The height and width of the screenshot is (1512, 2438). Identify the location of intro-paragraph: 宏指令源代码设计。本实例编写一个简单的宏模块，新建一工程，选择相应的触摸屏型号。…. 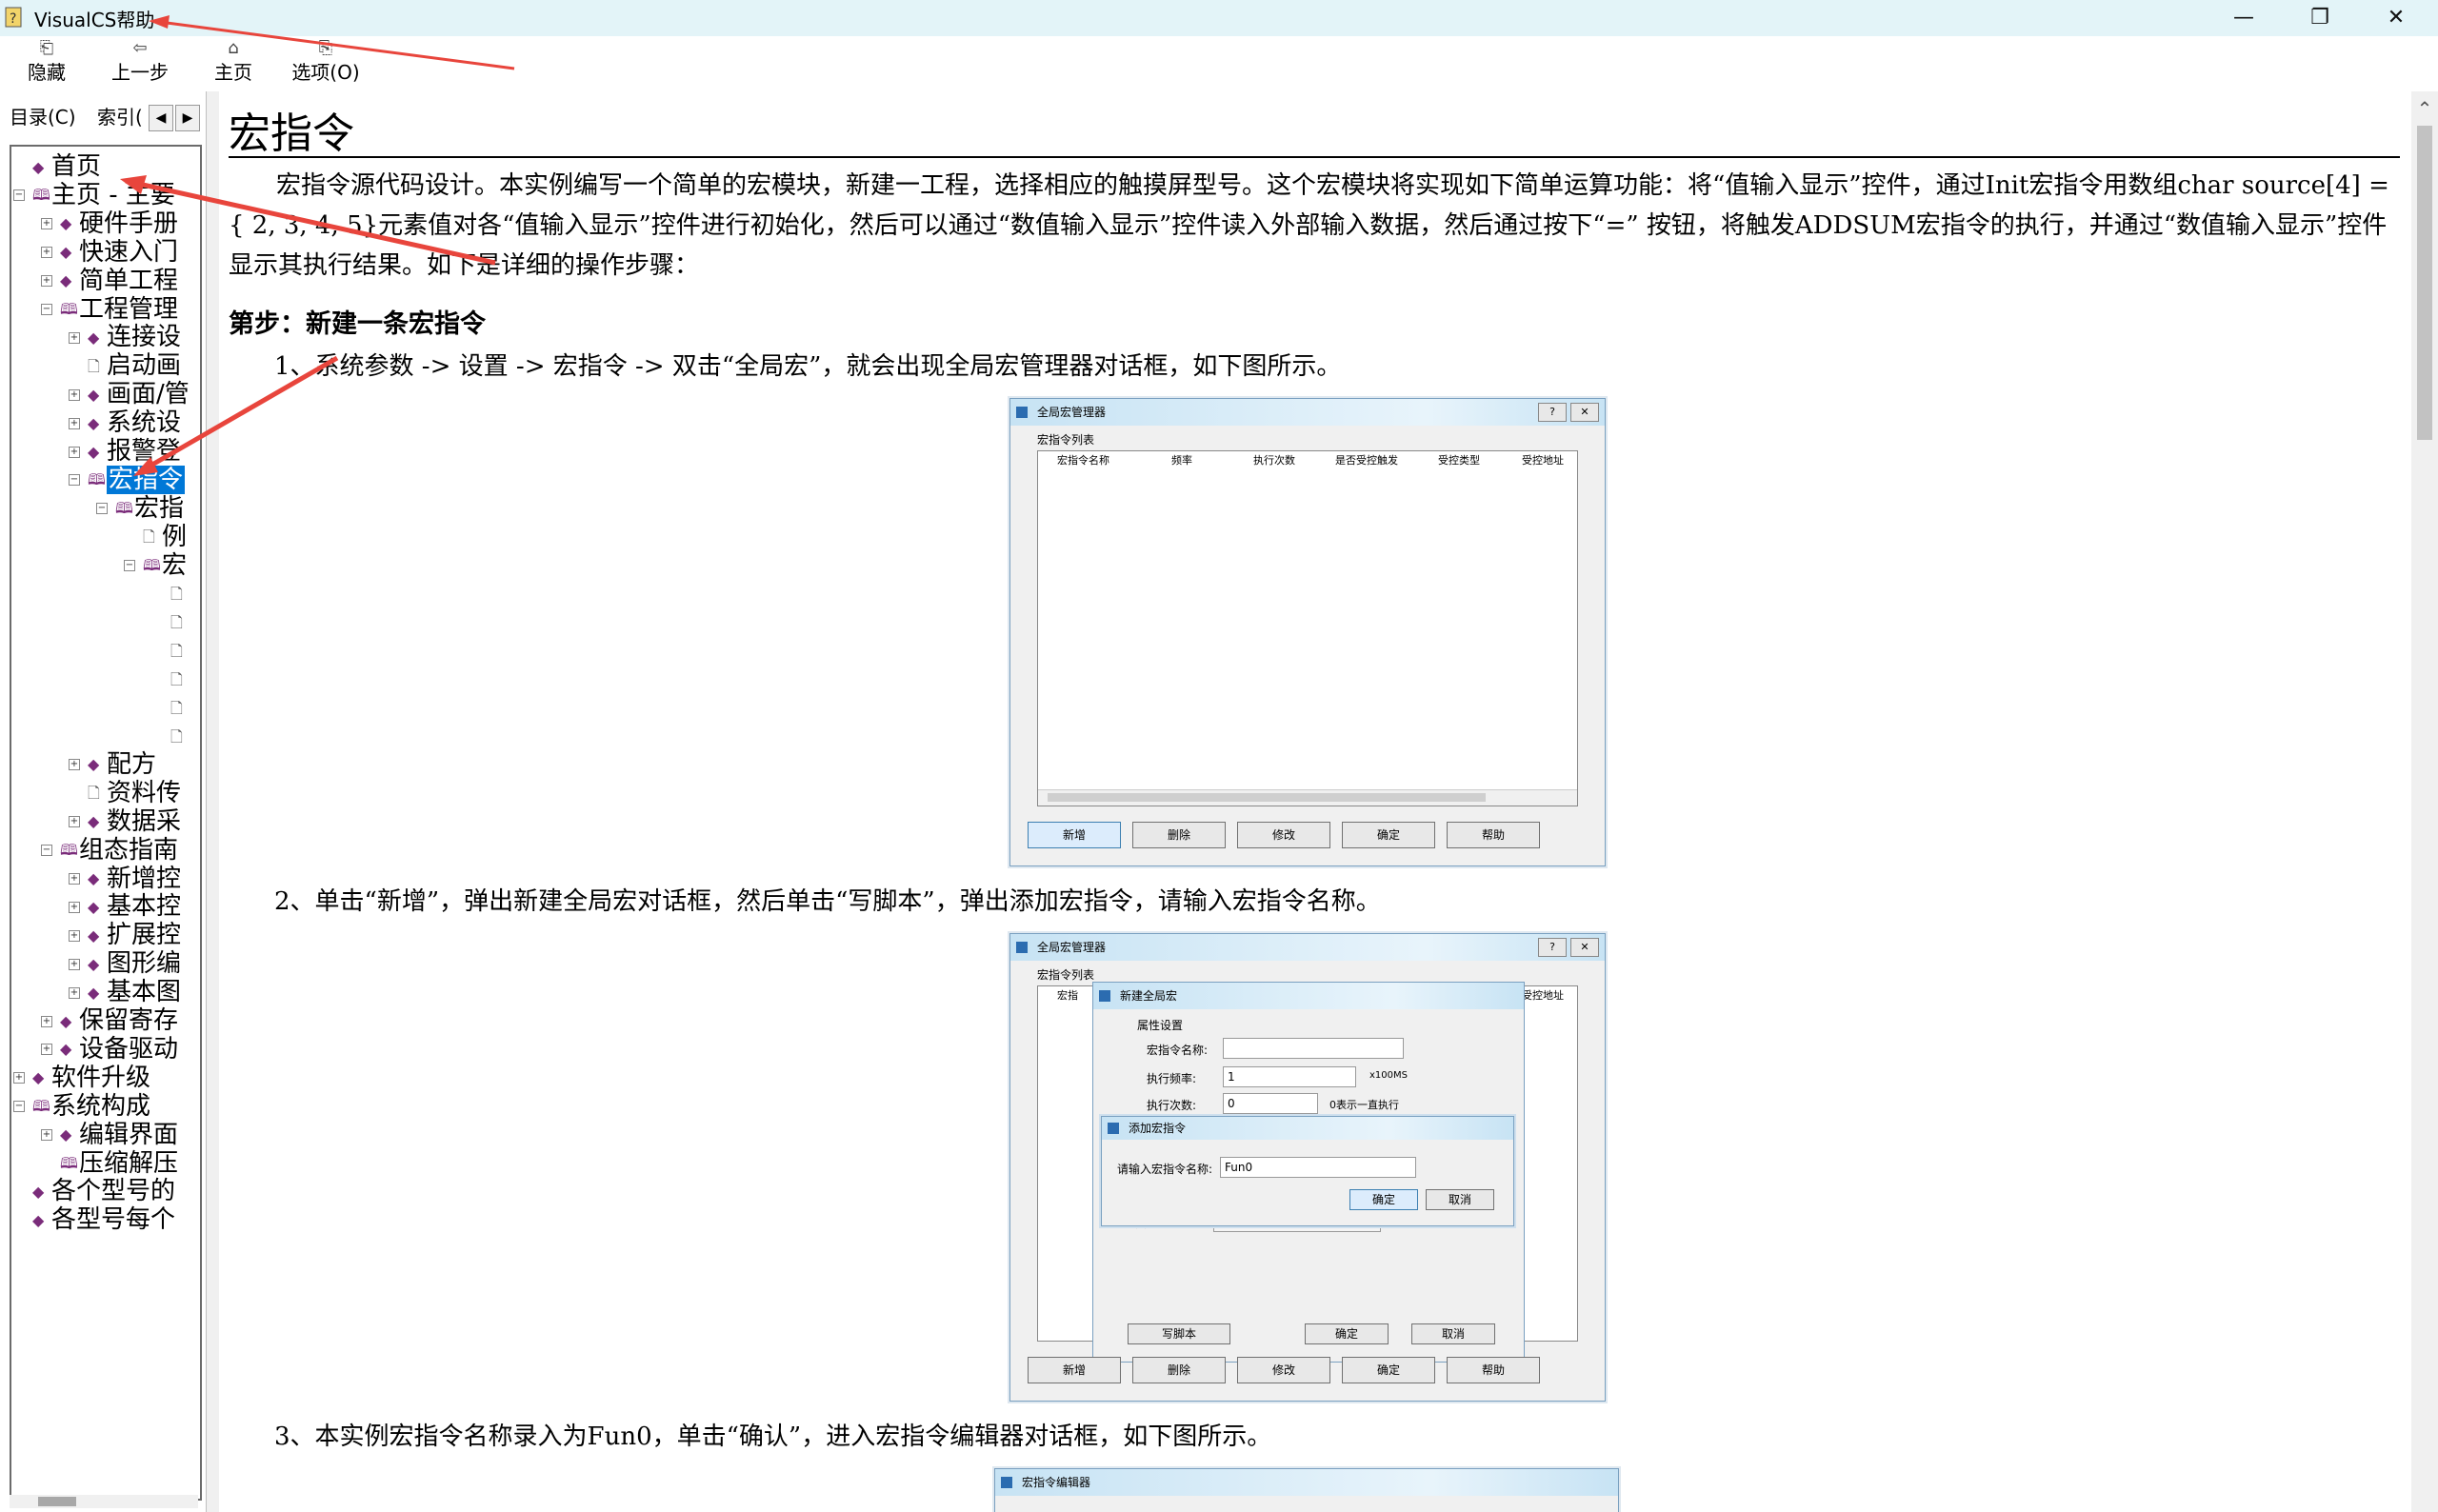
(1309, 225).